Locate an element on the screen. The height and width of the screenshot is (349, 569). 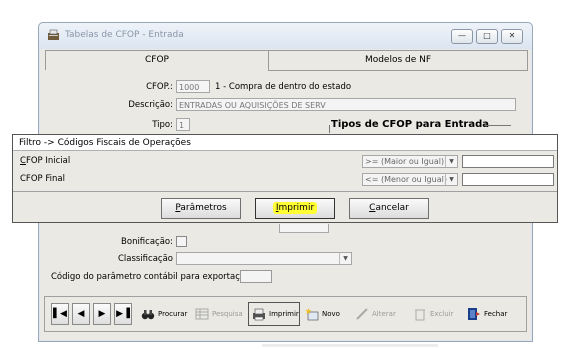
alterar-button: Alterar is located at coordinates (379, 314).